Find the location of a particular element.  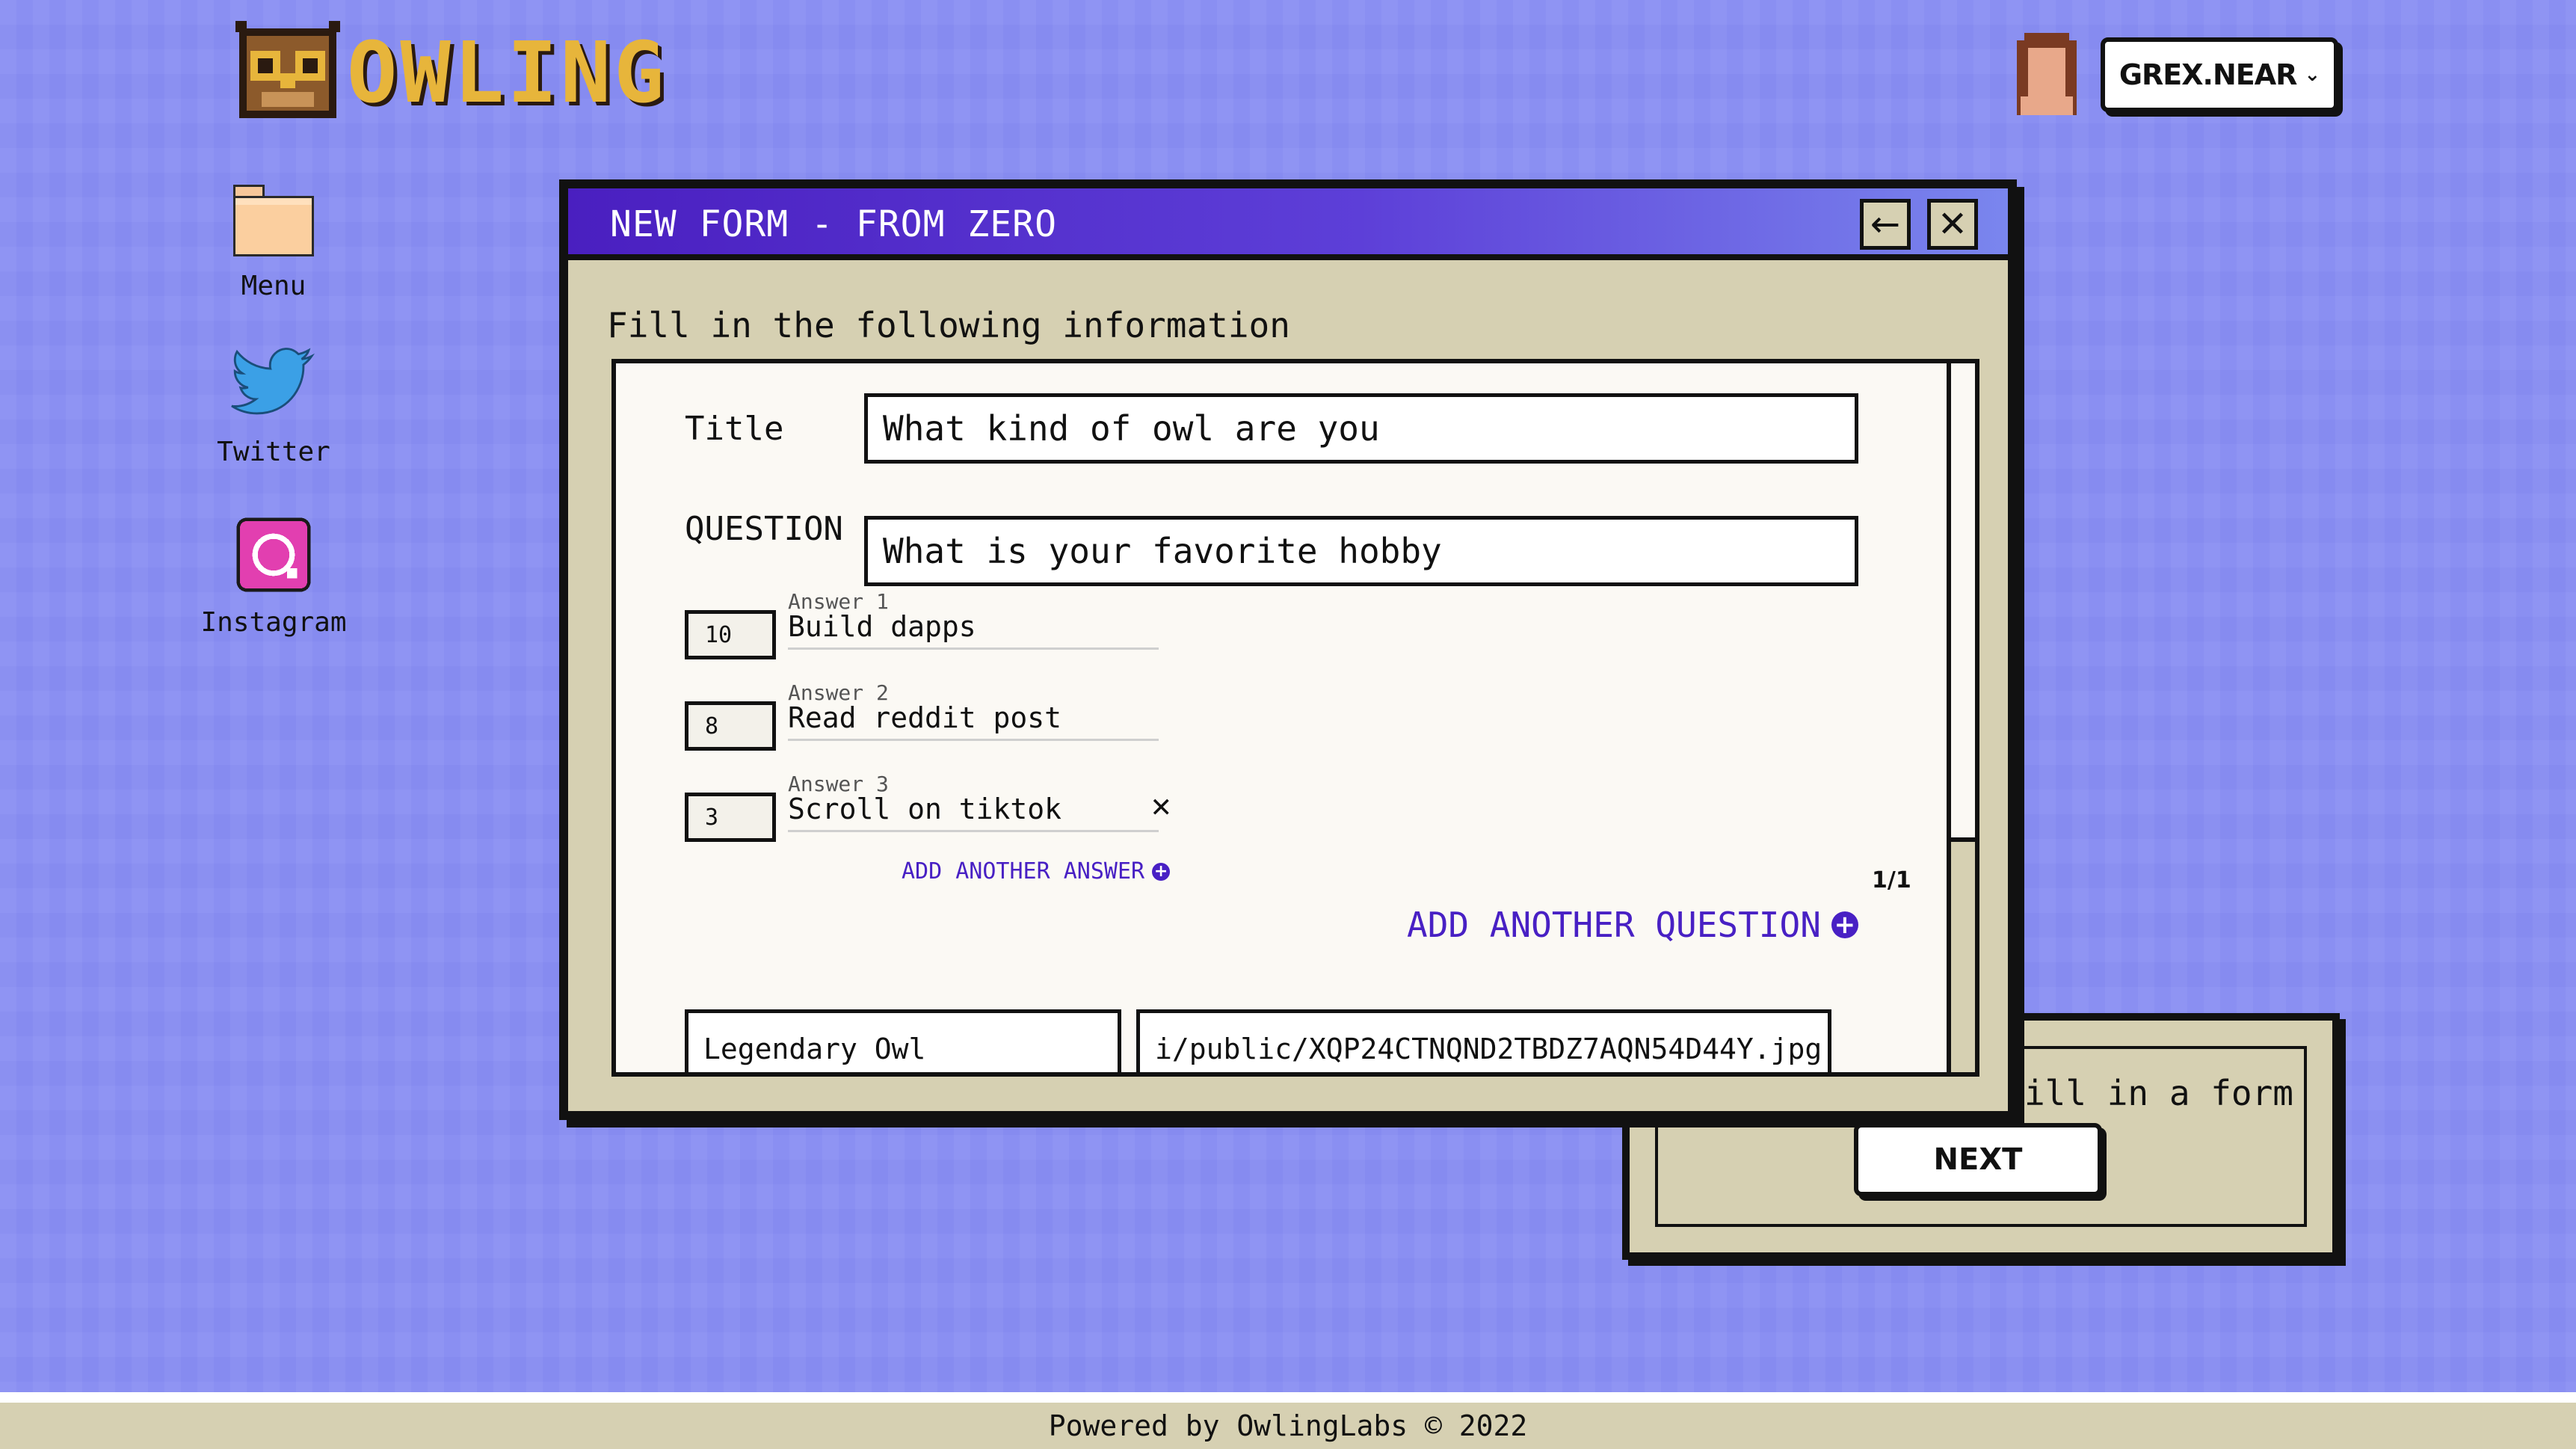

scrollbar is located at coordinates (1961, 717).